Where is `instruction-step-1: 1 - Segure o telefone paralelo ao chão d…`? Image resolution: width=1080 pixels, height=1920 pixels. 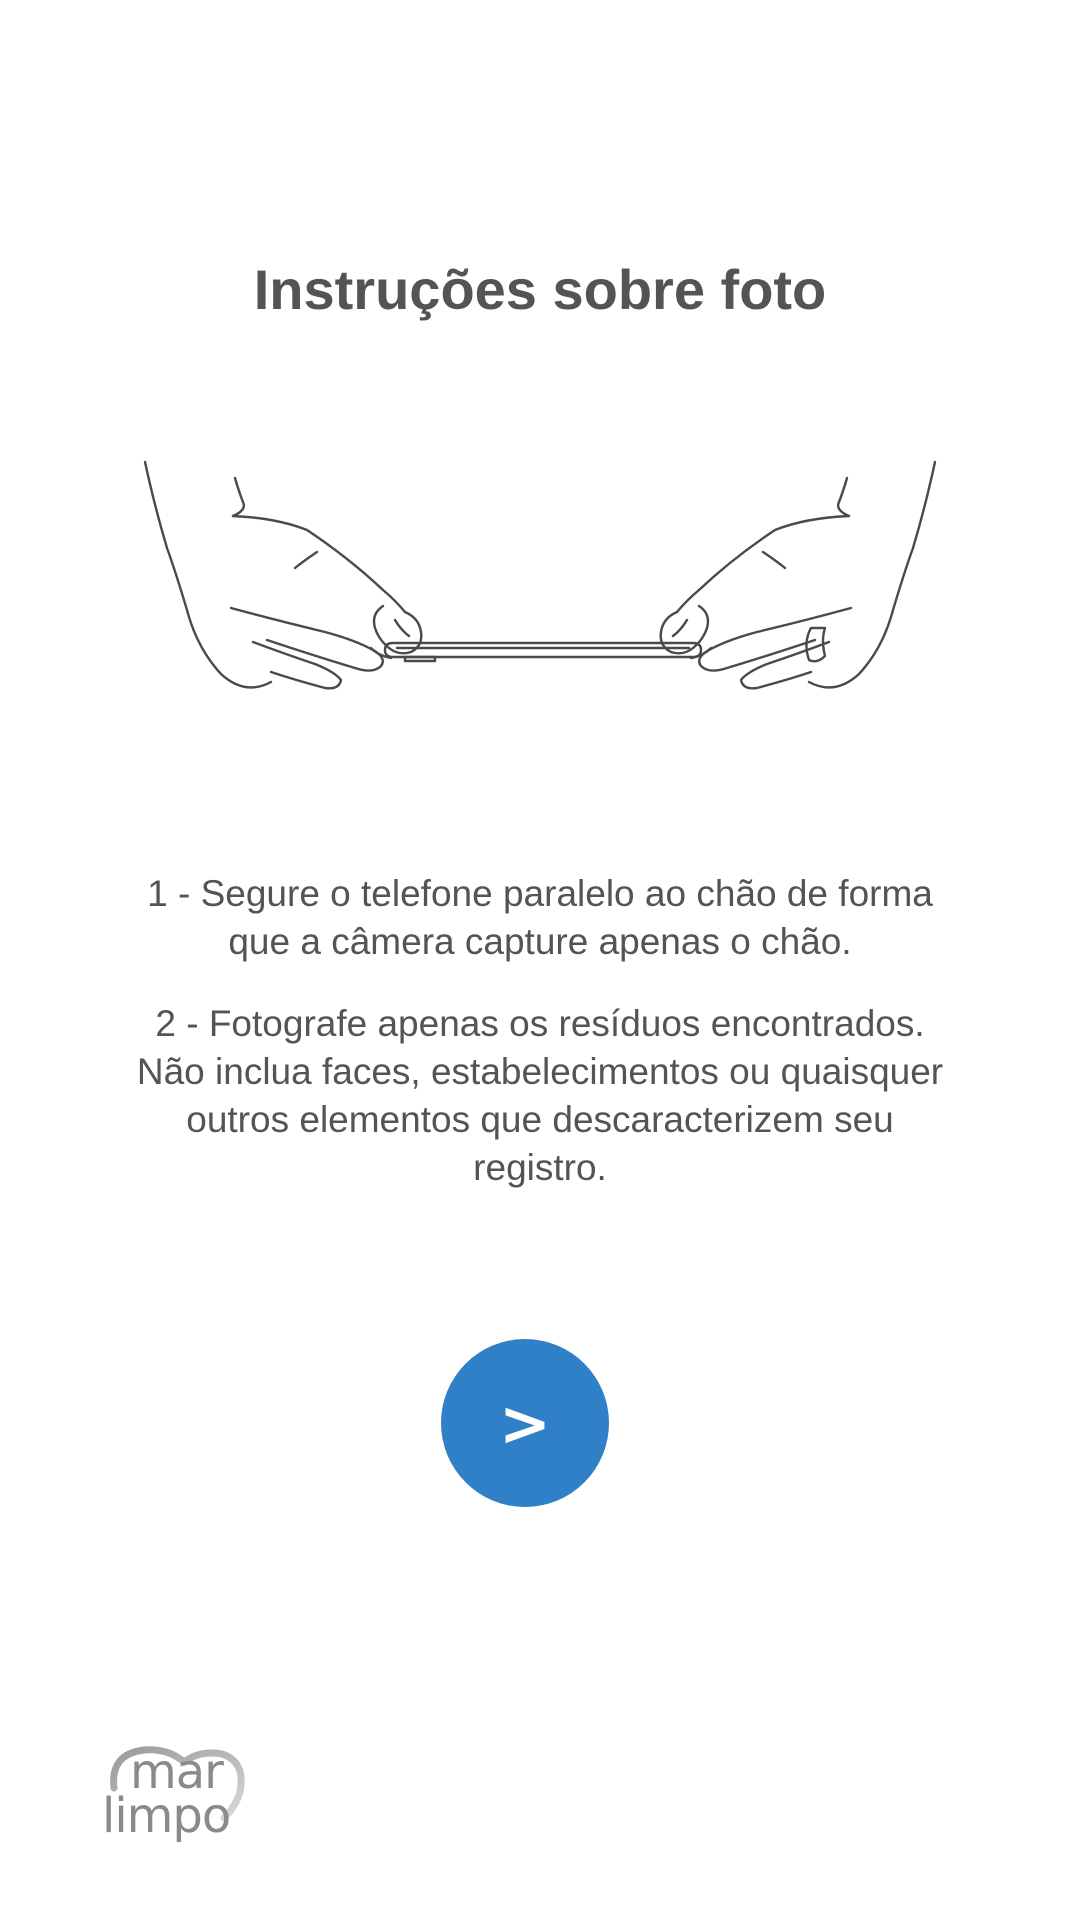
instruction-step-1: 1 - Segure o telefone paralelo ao chão d… is located at coordinates (540, 917).